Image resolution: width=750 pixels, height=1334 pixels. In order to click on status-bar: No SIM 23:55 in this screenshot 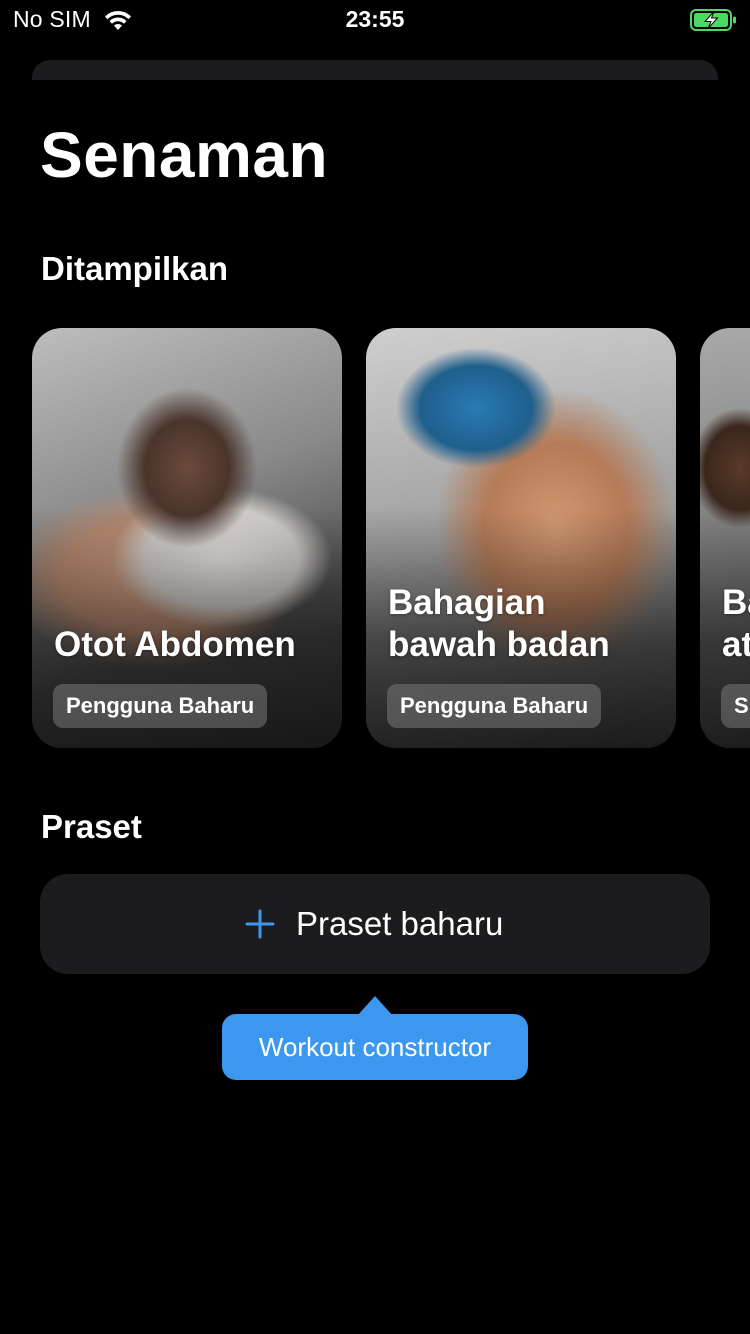, I will do `click(375, 20)`.